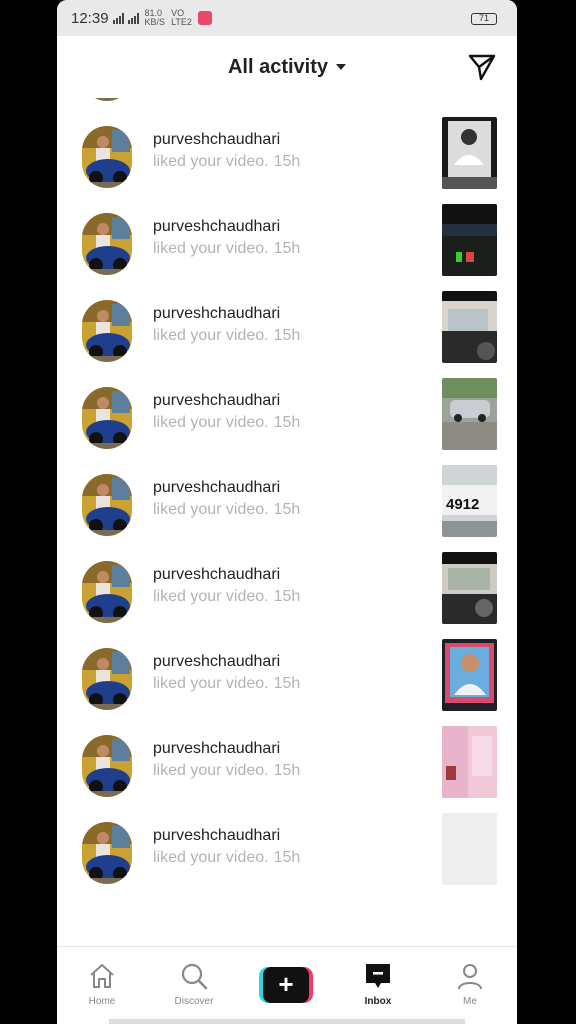 The width and height of the screenshot is (576, 1024). I want to click on home-icon, so click(102, 976).